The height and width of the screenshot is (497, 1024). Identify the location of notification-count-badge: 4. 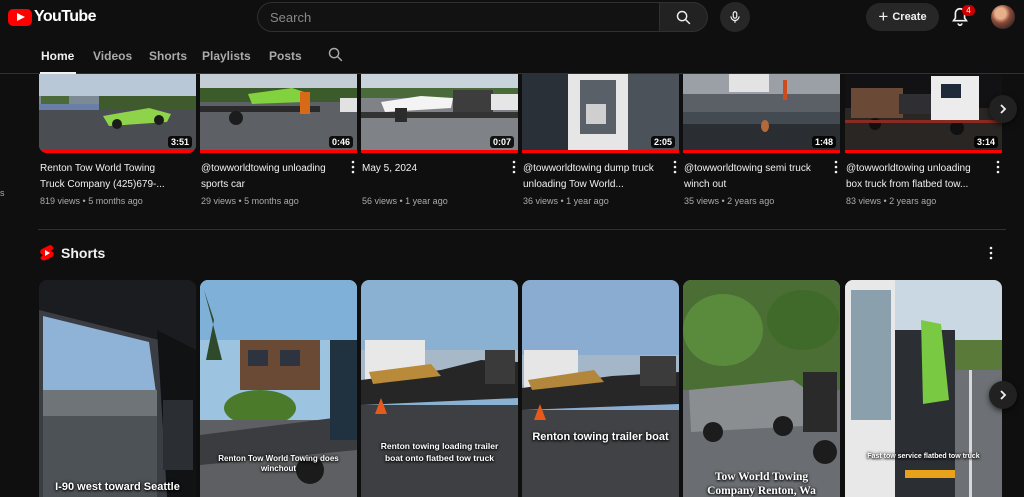
(968, 10).